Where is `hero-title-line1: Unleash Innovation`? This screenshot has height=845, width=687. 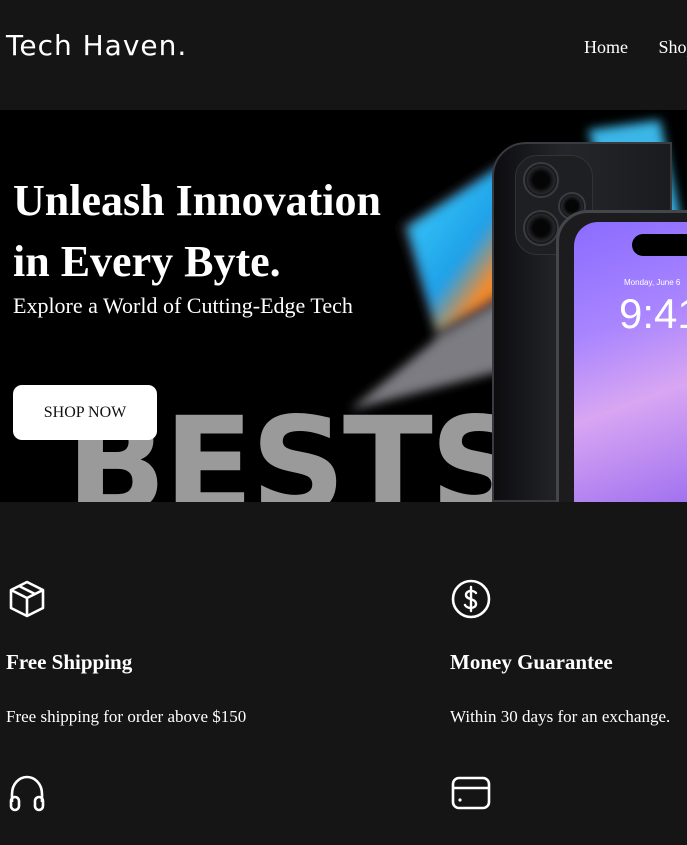 hero-title-line1: Unleash Innovation is located at coordinates (197, 200).